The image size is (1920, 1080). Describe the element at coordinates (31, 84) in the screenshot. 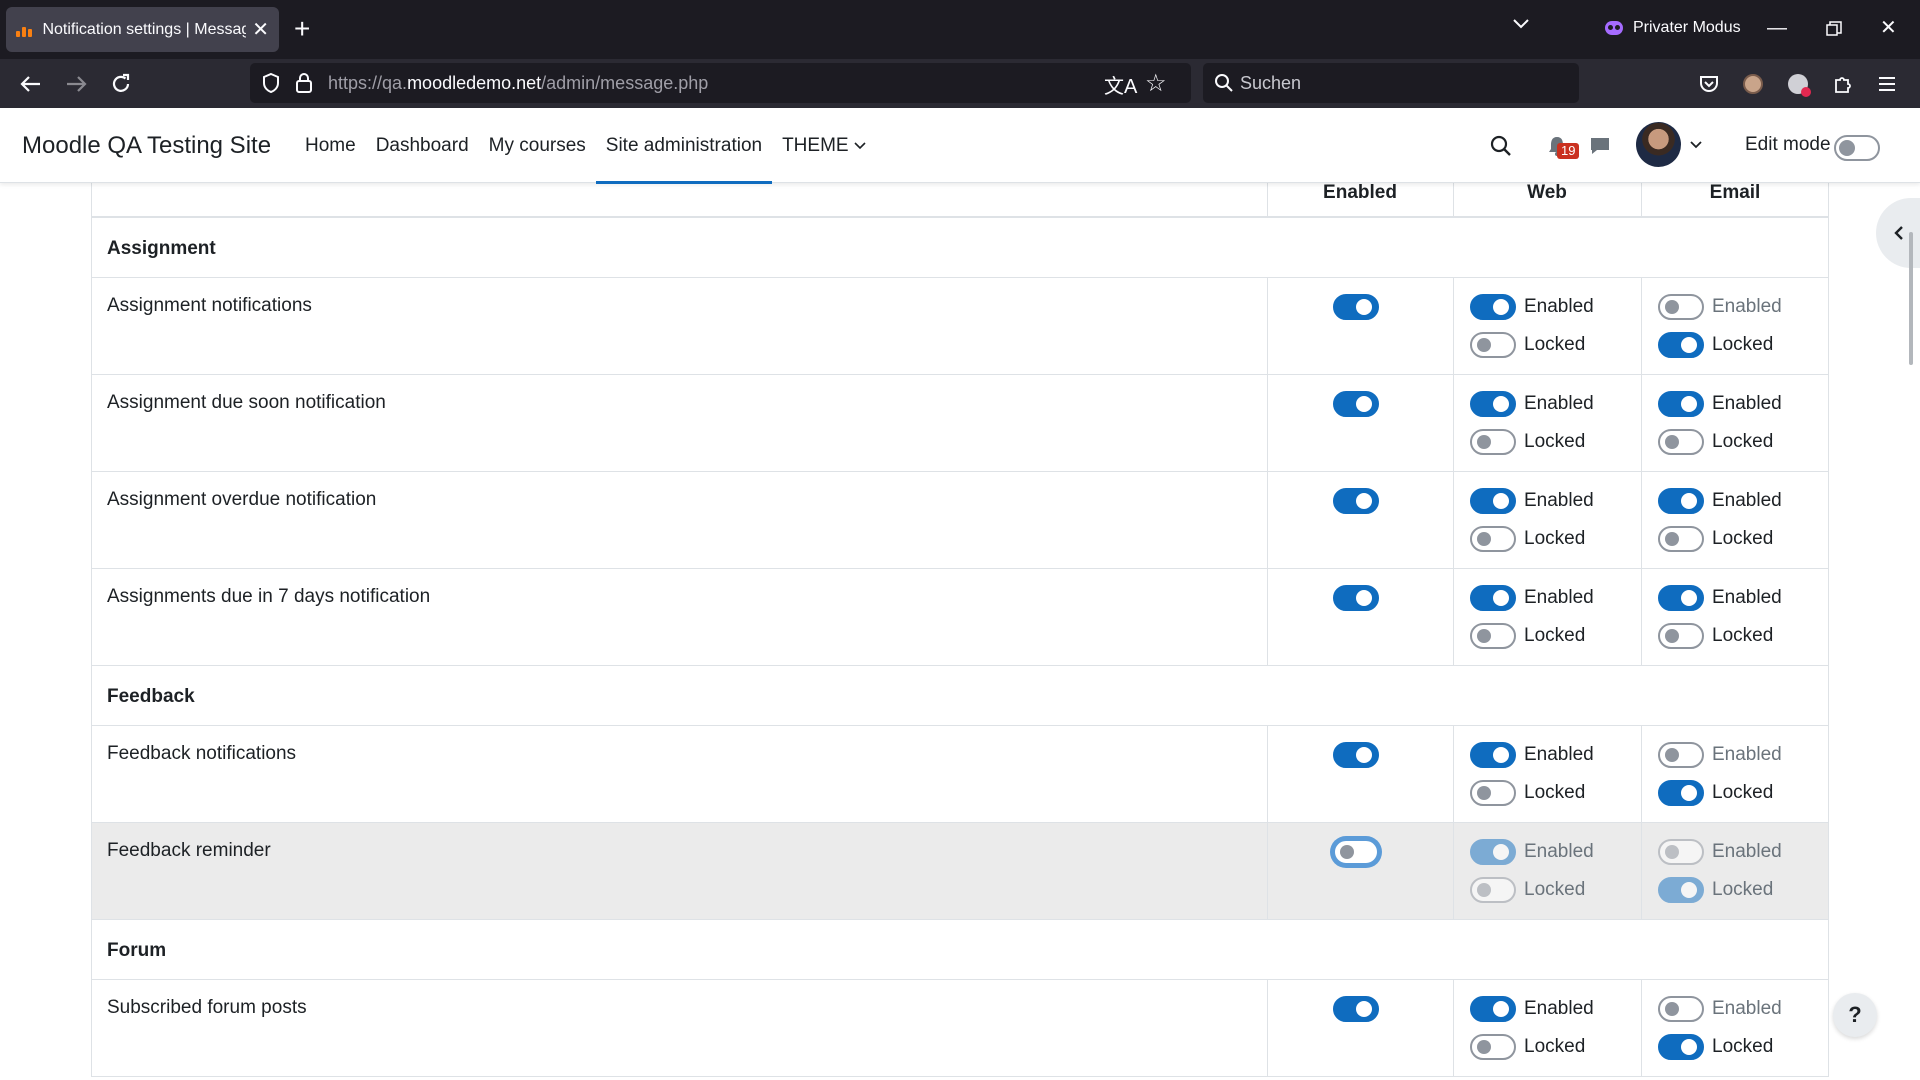

I see `back-icon` at that location.